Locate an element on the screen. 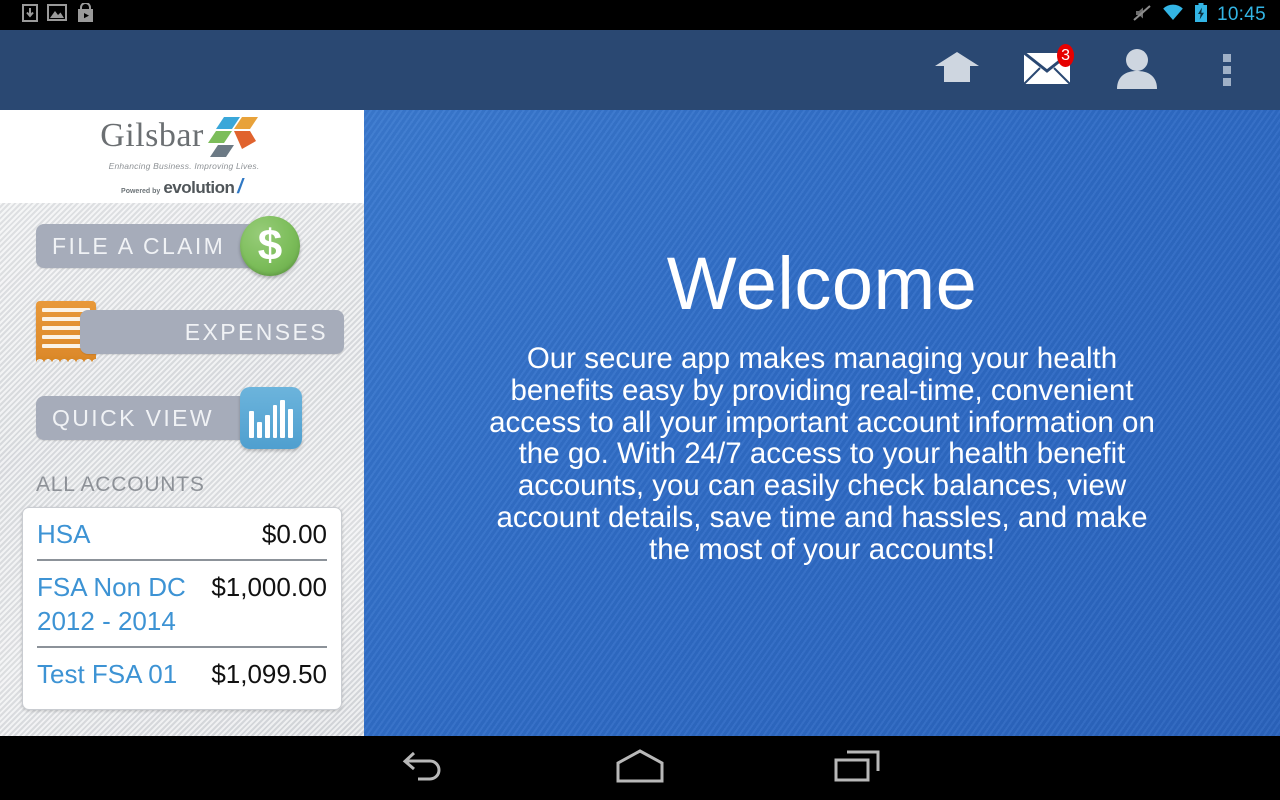 This screenshot has width=1280, height=800. account-balance: $1,099.50 is located at coordinates (269, 674).